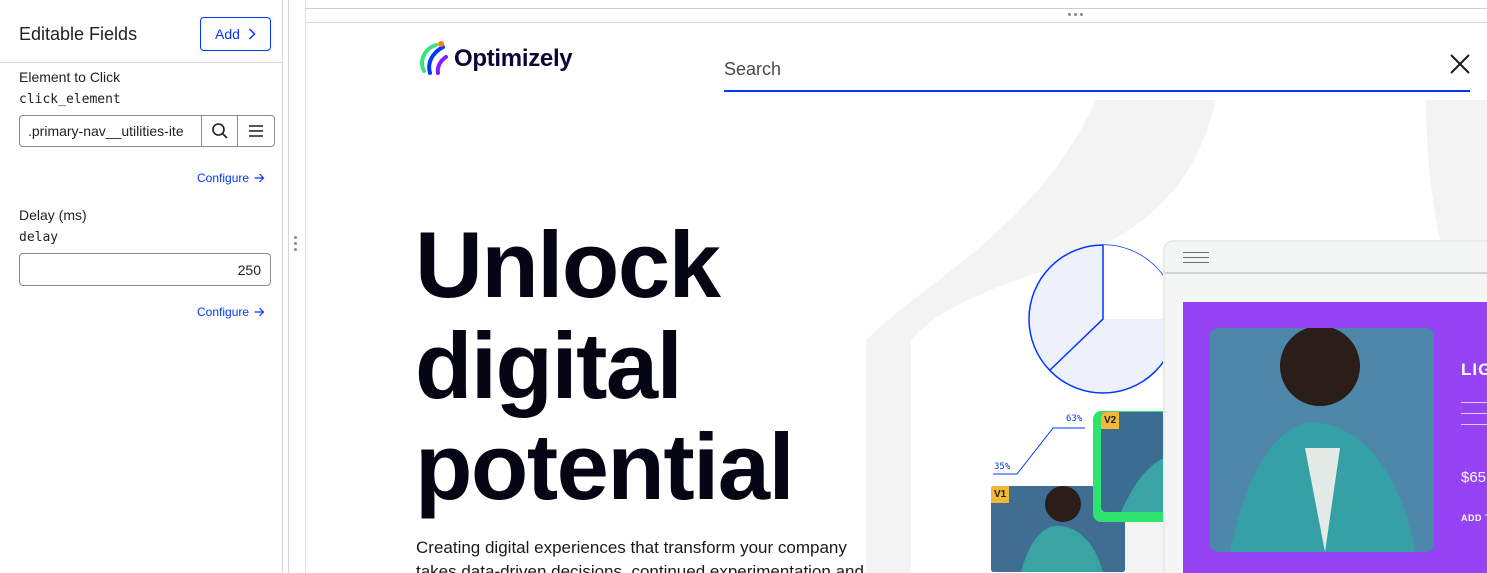 Image resolution: width=1487 pixels, height=573 pixels. What do you see at coordinates (1000, 494) in the screenshot?
I see `variant-tag: V1` at bounding box center [1000, 494].